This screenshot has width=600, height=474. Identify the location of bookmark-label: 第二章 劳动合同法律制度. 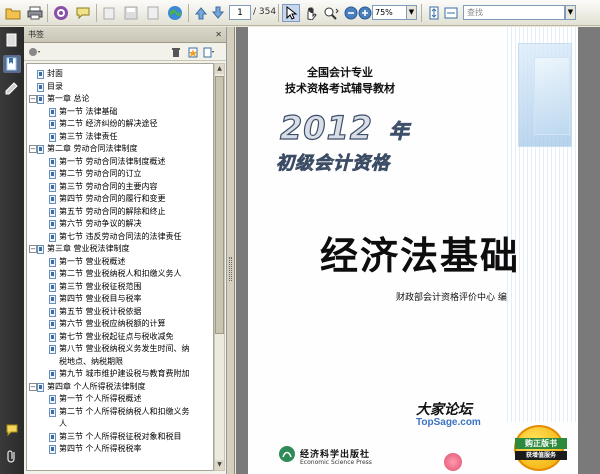
(92, 148).